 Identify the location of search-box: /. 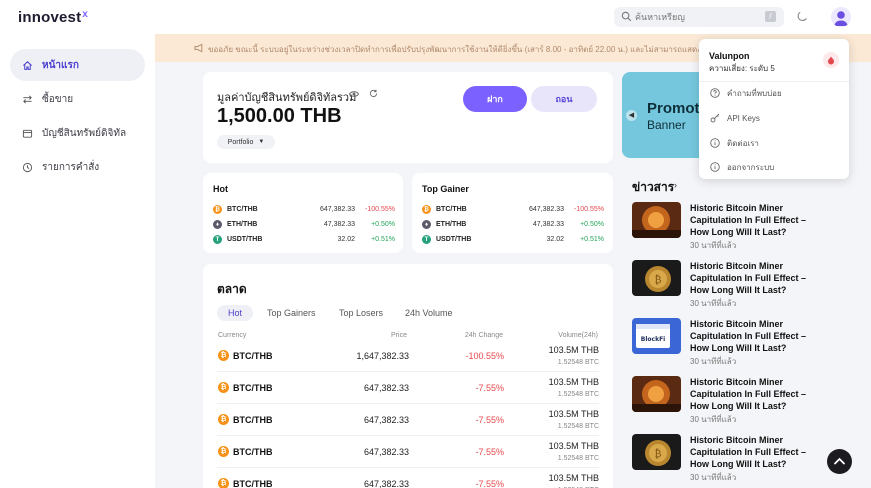
(699, 17).